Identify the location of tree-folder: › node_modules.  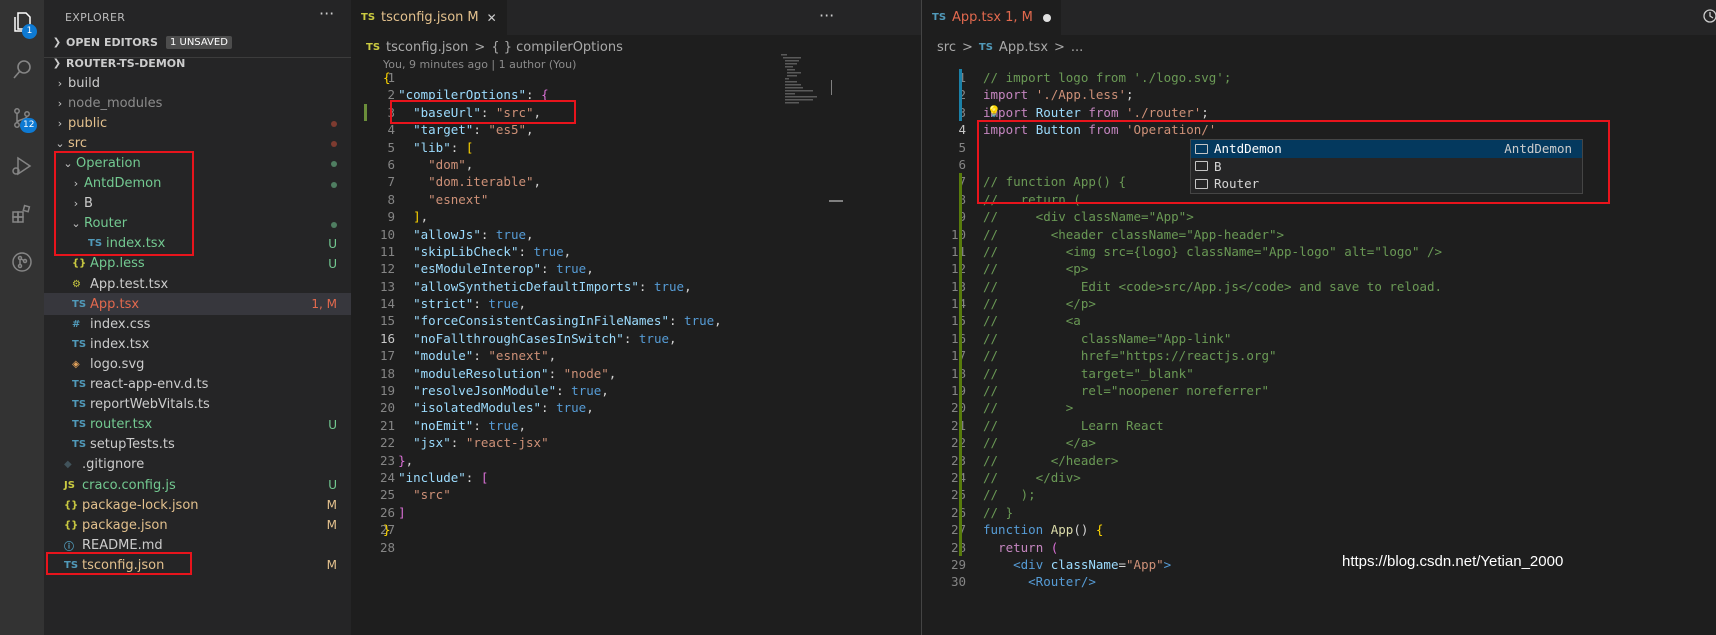
(197, 103).